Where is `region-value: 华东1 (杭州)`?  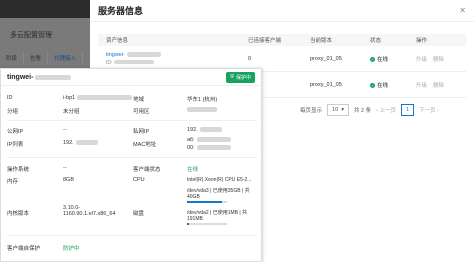 region-value: 华东1 (杭州) is located at coordinates (202, 100).